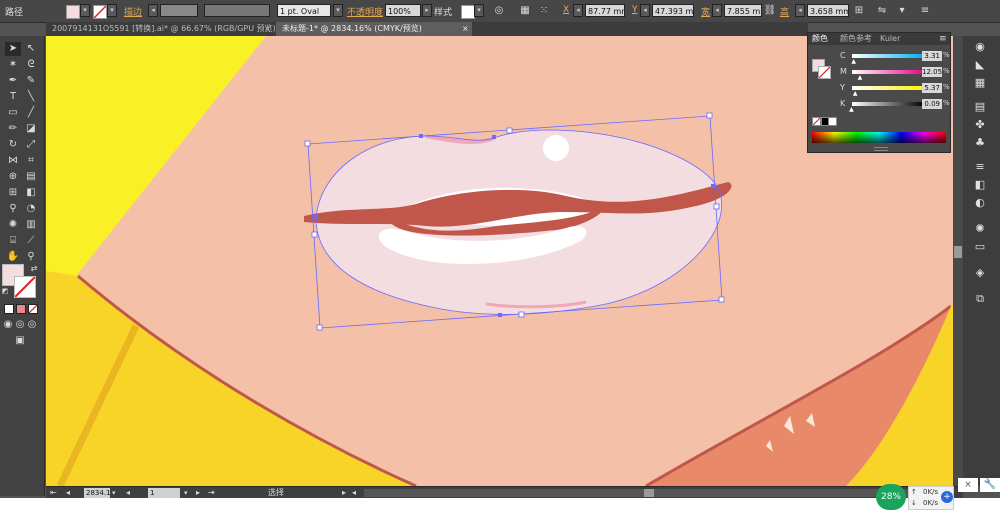 This screenshot has width=1000, height=512. What do you see at coordinates (932, 72) in the screenshot?
I see `magenta-value-field: 12.05` at bounding box center [932, 72].